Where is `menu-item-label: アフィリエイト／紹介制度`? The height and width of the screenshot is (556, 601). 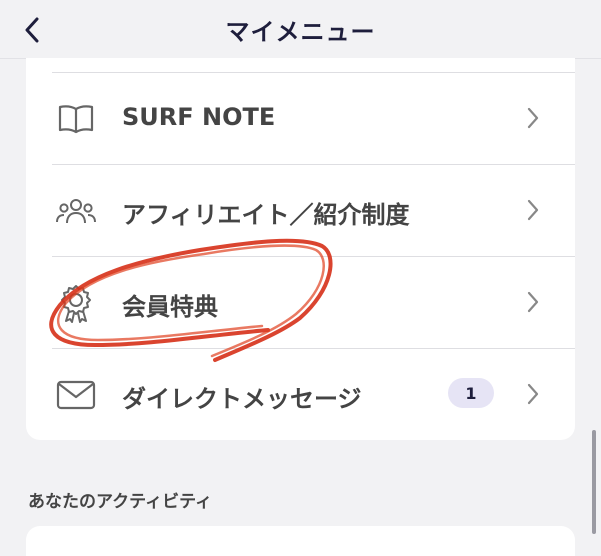
menu-item-label: アフィリエイト／紹介制度 is located at coordinates (266, 215).